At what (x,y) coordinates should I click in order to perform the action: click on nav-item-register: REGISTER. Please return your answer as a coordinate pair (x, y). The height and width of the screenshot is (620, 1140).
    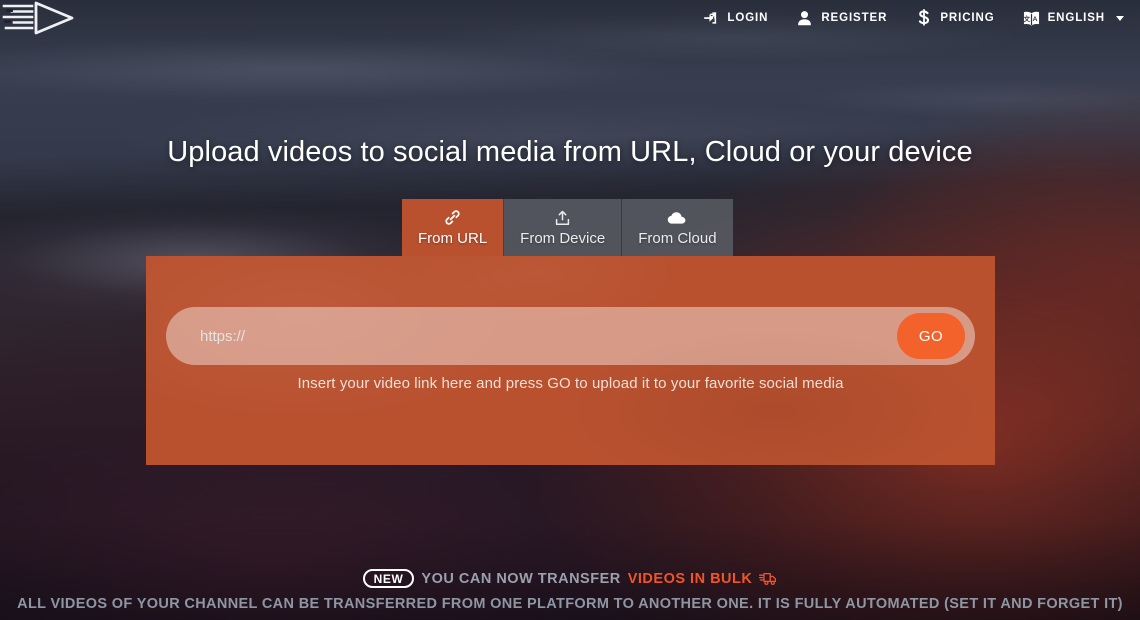
    Looking at the image, I should click on (841, 18).